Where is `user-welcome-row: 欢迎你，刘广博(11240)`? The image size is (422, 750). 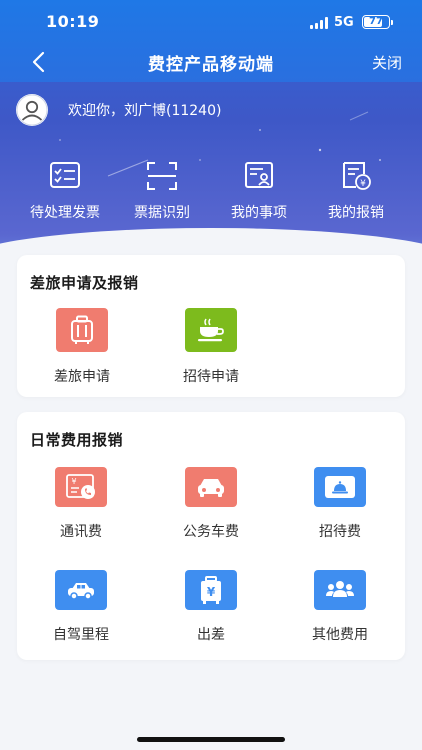 user-welcome-row: 欢迎你，刘广博(11240) is located at coordinates (118, 110).